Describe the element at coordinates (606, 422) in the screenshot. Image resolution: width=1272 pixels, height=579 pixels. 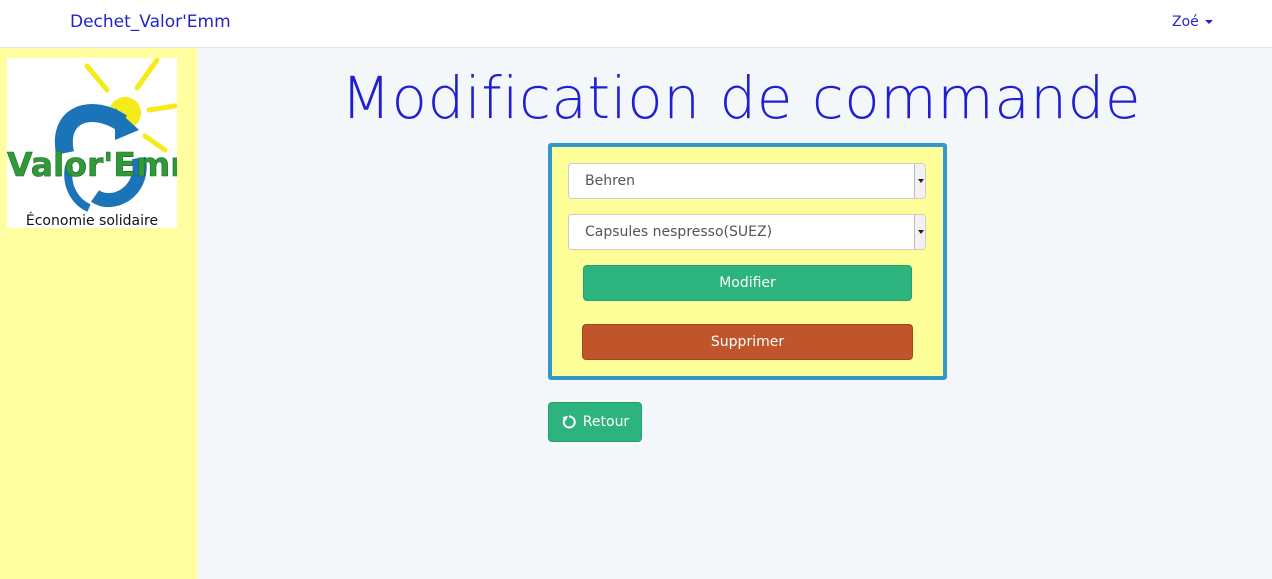
I see `back-button-label: Retour` at that location.